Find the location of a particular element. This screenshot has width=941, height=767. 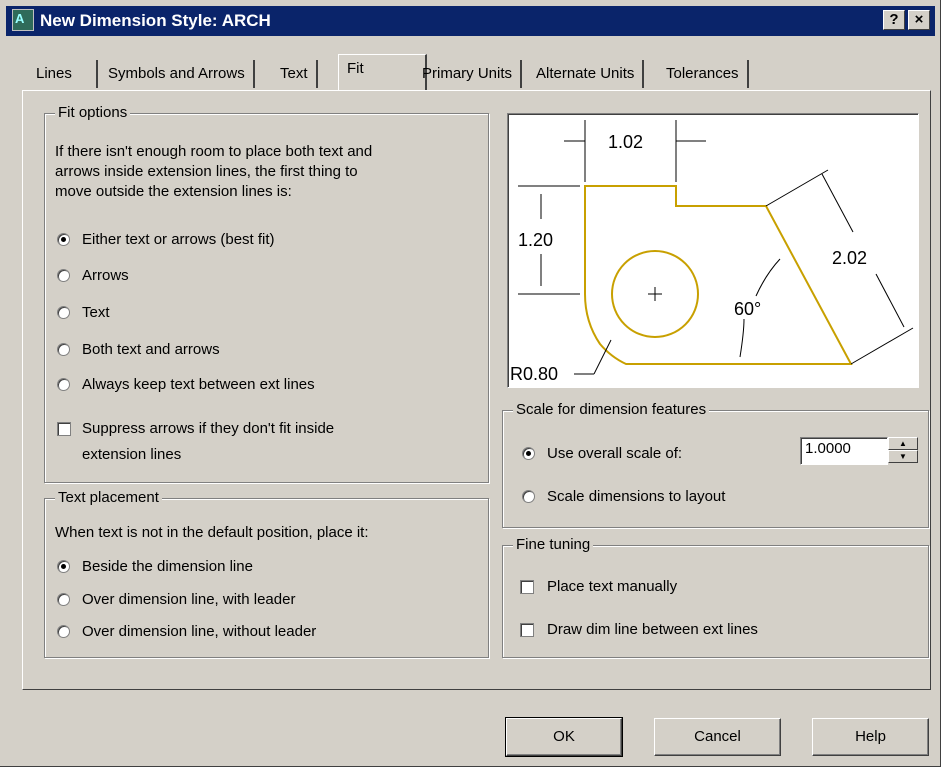

preview-drawing: 1.02 1.20 2.02 60° R0.80 is located at coordinates (712, 252).